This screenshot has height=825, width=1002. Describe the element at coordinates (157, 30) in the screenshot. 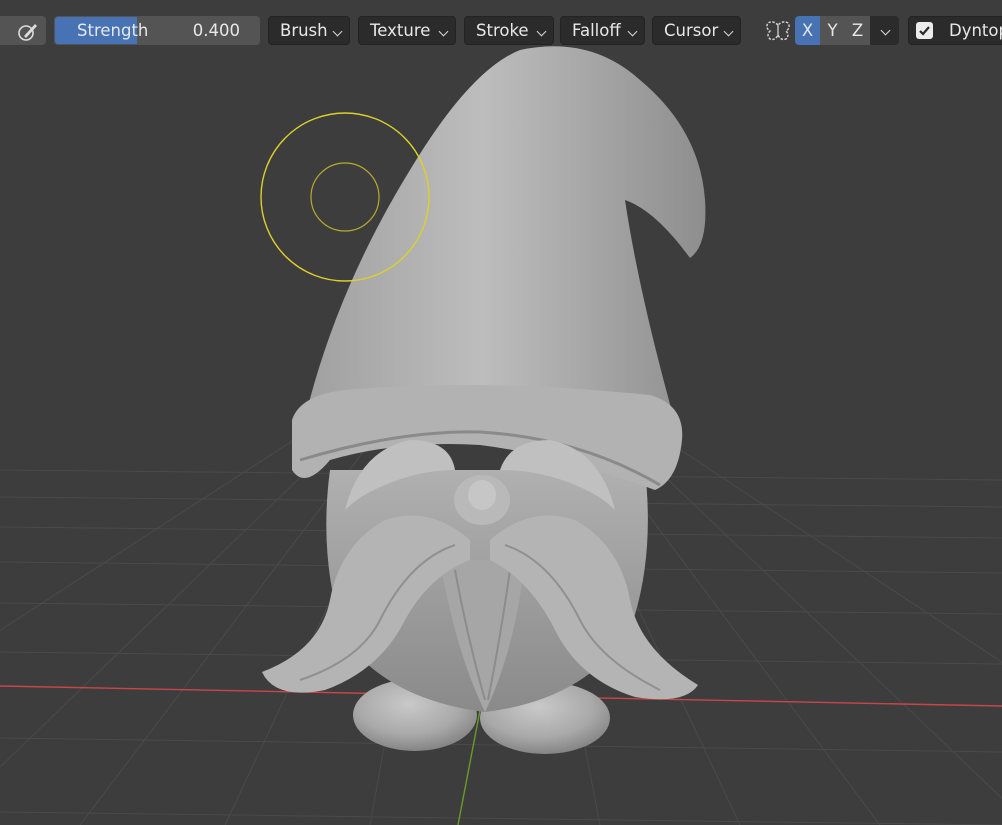

I see `strength-slider: Strength 0.400` at that location.